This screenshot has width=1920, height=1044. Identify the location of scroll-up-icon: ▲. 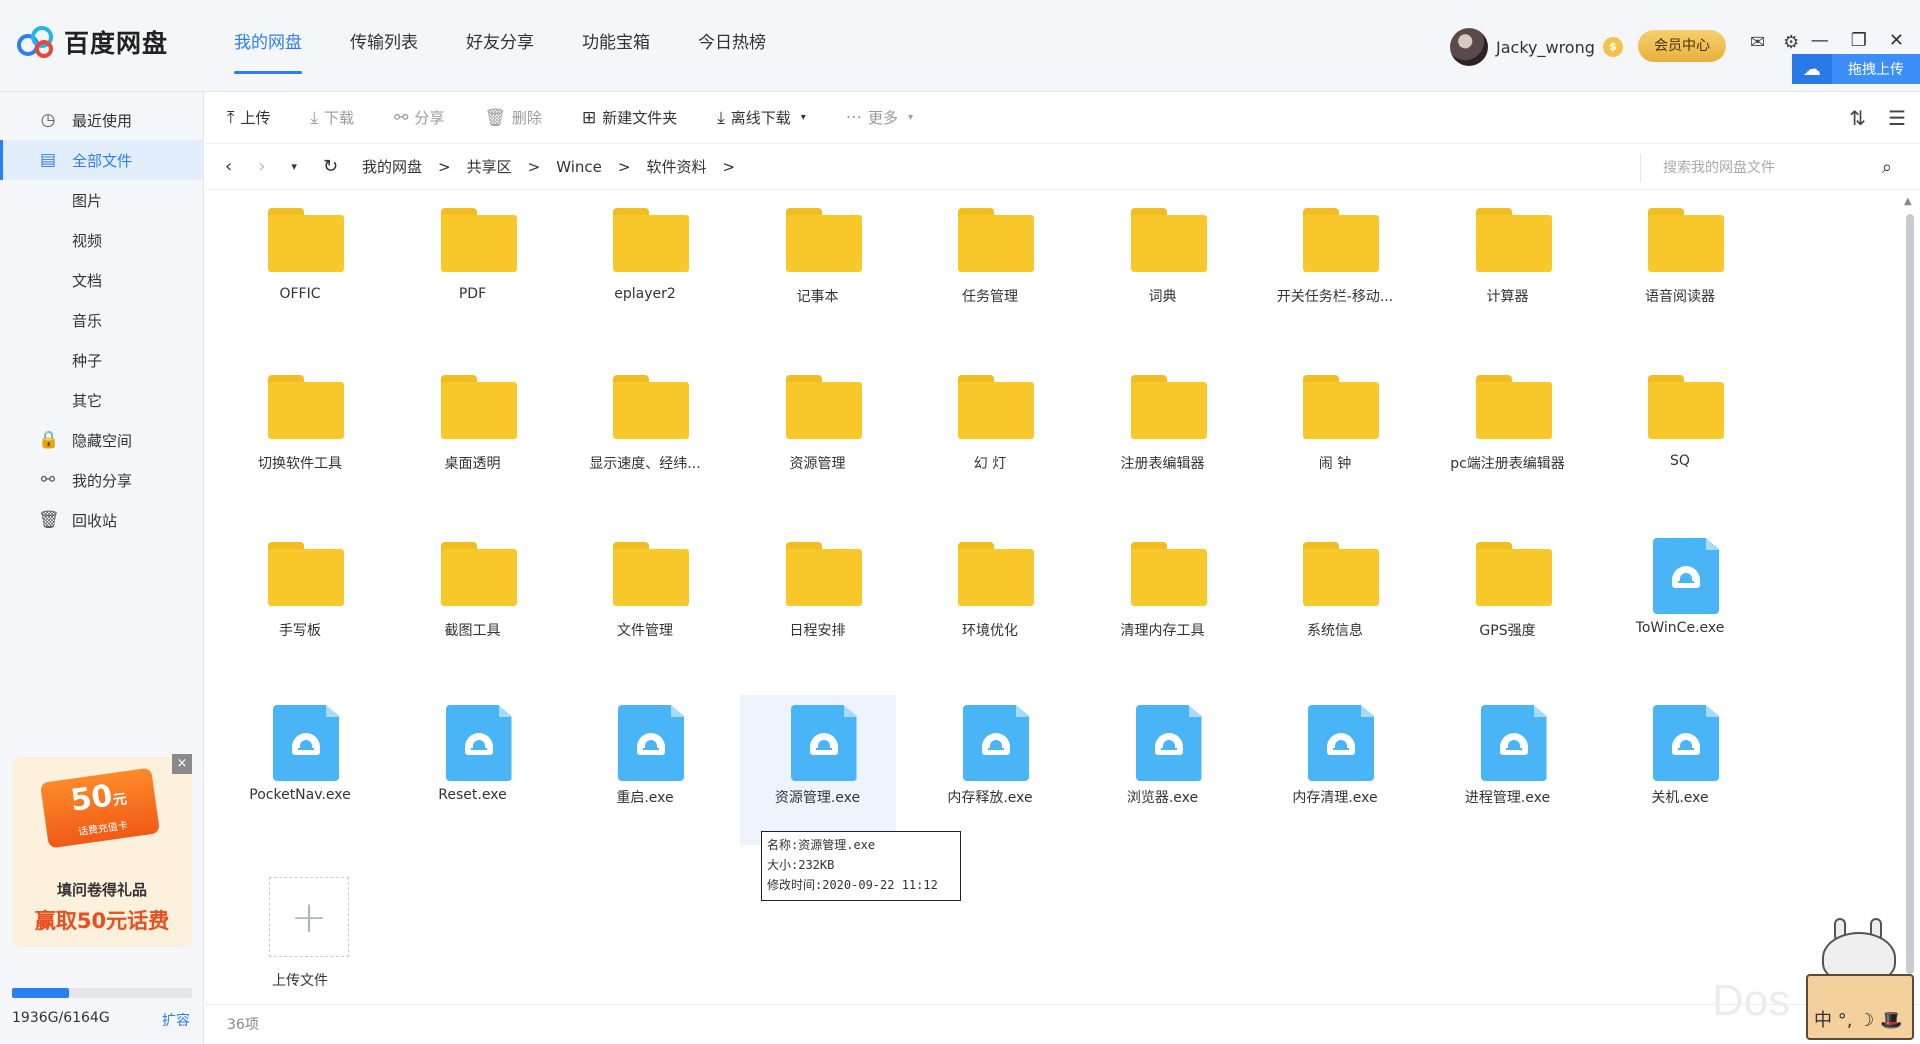
(1908, 201).